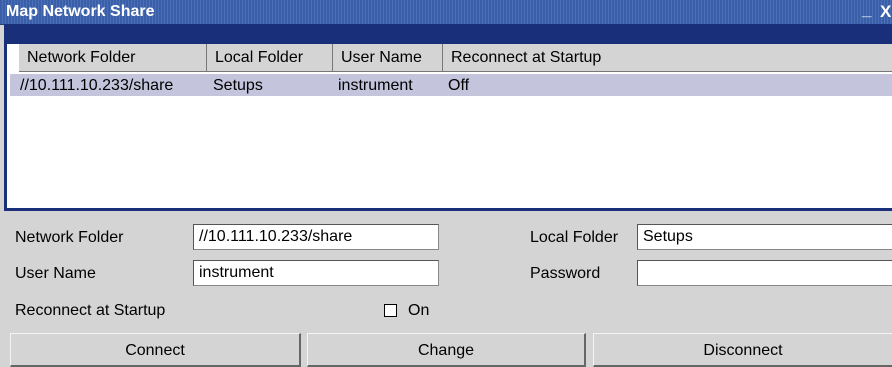 The image size is (892, 367). I want to click on local-folder-field: Setups, so click(764, 237).